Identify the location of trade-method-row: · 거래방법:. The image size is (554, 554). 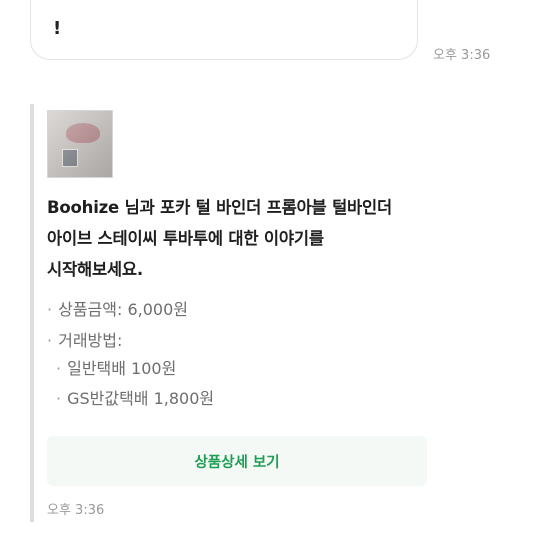
(85, 340).